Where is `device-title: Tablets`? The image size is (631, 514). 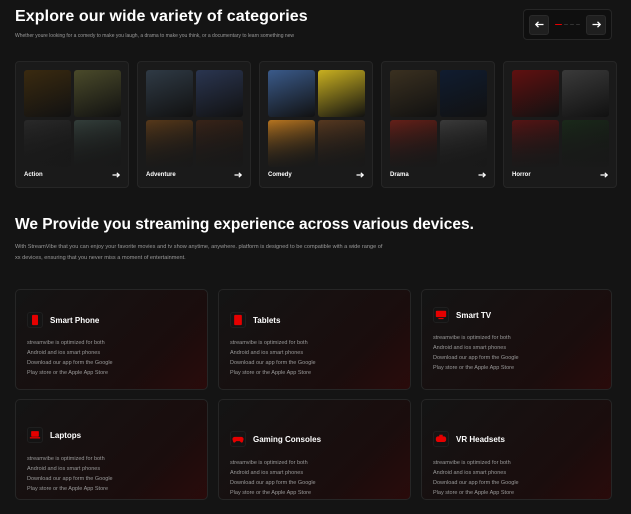
device-title: Tablets is located at coordinates (267, 320).